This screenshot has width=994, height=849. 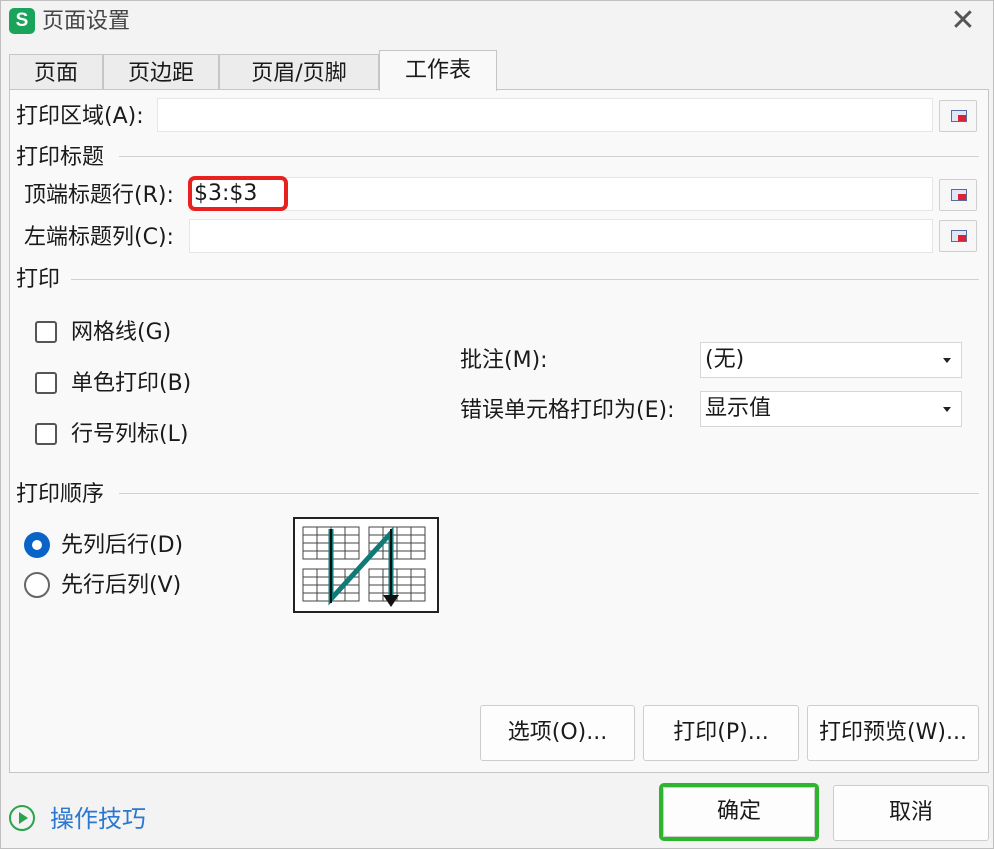 What do you see at coordinates (38, 279) in the screenshot?
I see `print-section-label: 打印` at bounding box center [38, 279].